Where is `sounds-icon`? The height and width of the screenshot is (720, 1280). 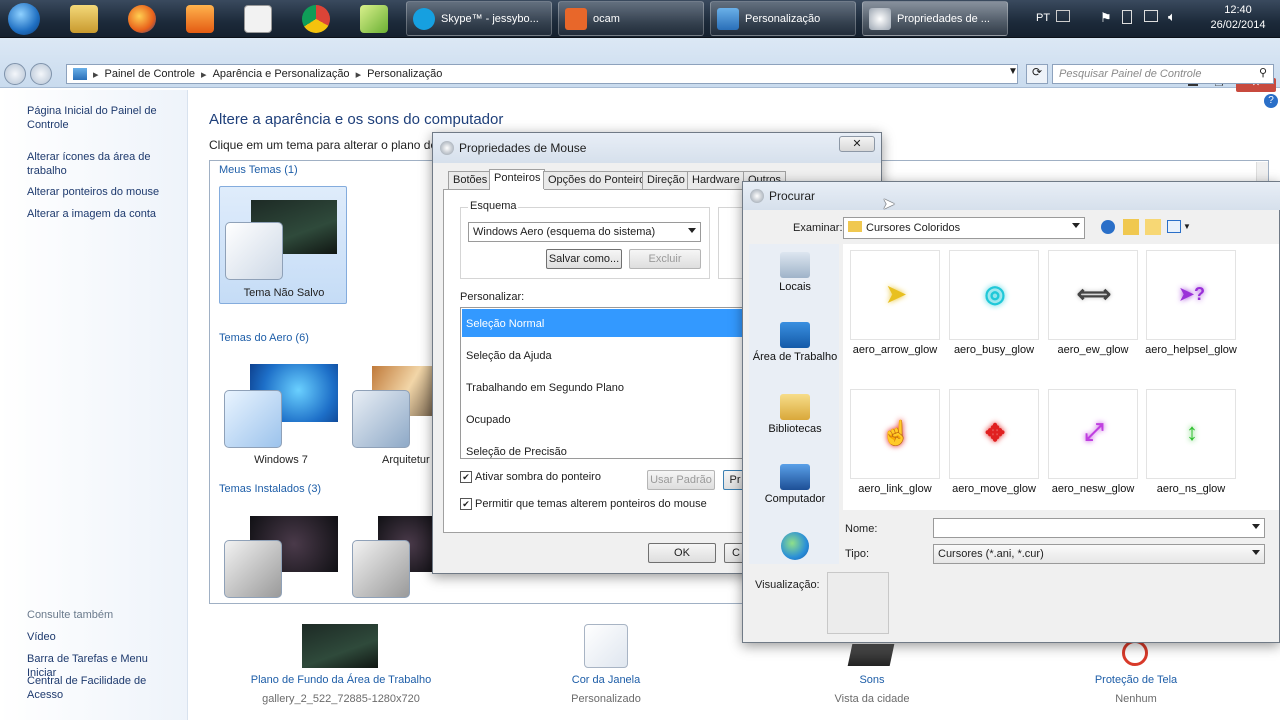
sounds-icon is located at coordinates (871, 655).